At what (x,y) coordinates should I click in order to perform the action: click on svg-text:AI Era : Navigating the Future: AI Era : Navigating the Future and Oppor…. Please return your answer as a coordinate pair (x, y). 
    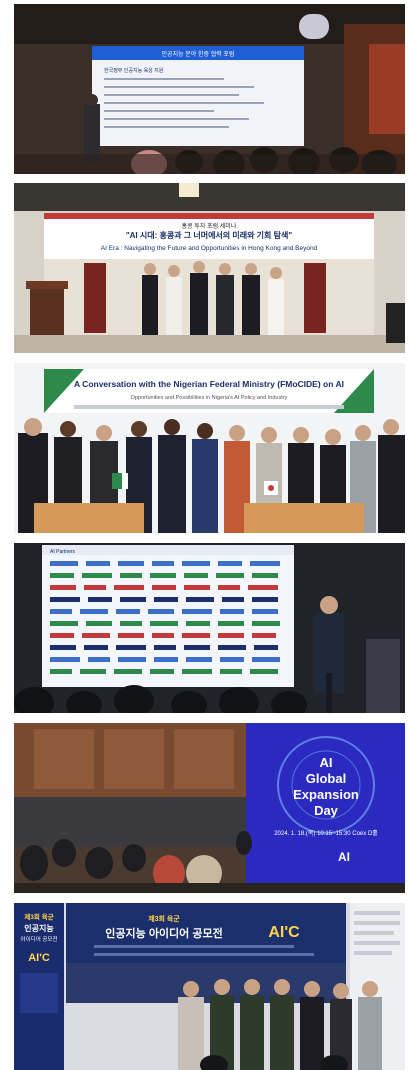
    Looking at the image, I should click on (209, 248).